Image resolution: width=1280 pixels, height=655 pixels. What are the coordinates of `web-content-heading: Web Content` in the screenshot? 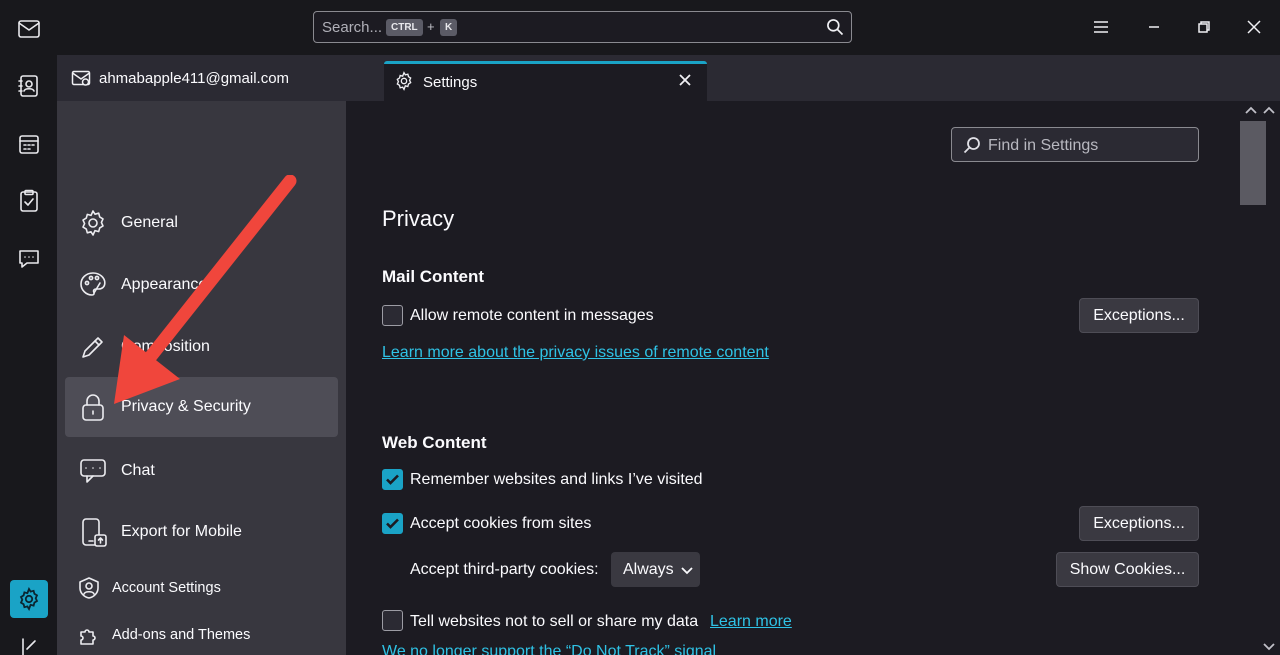 It's located at (434, 442).